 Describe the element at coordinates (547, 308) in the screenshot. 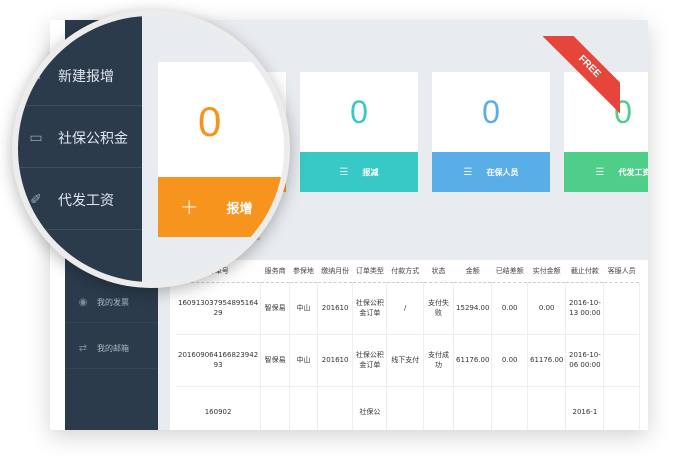

I see `cell-paid: 0.00` at that location.